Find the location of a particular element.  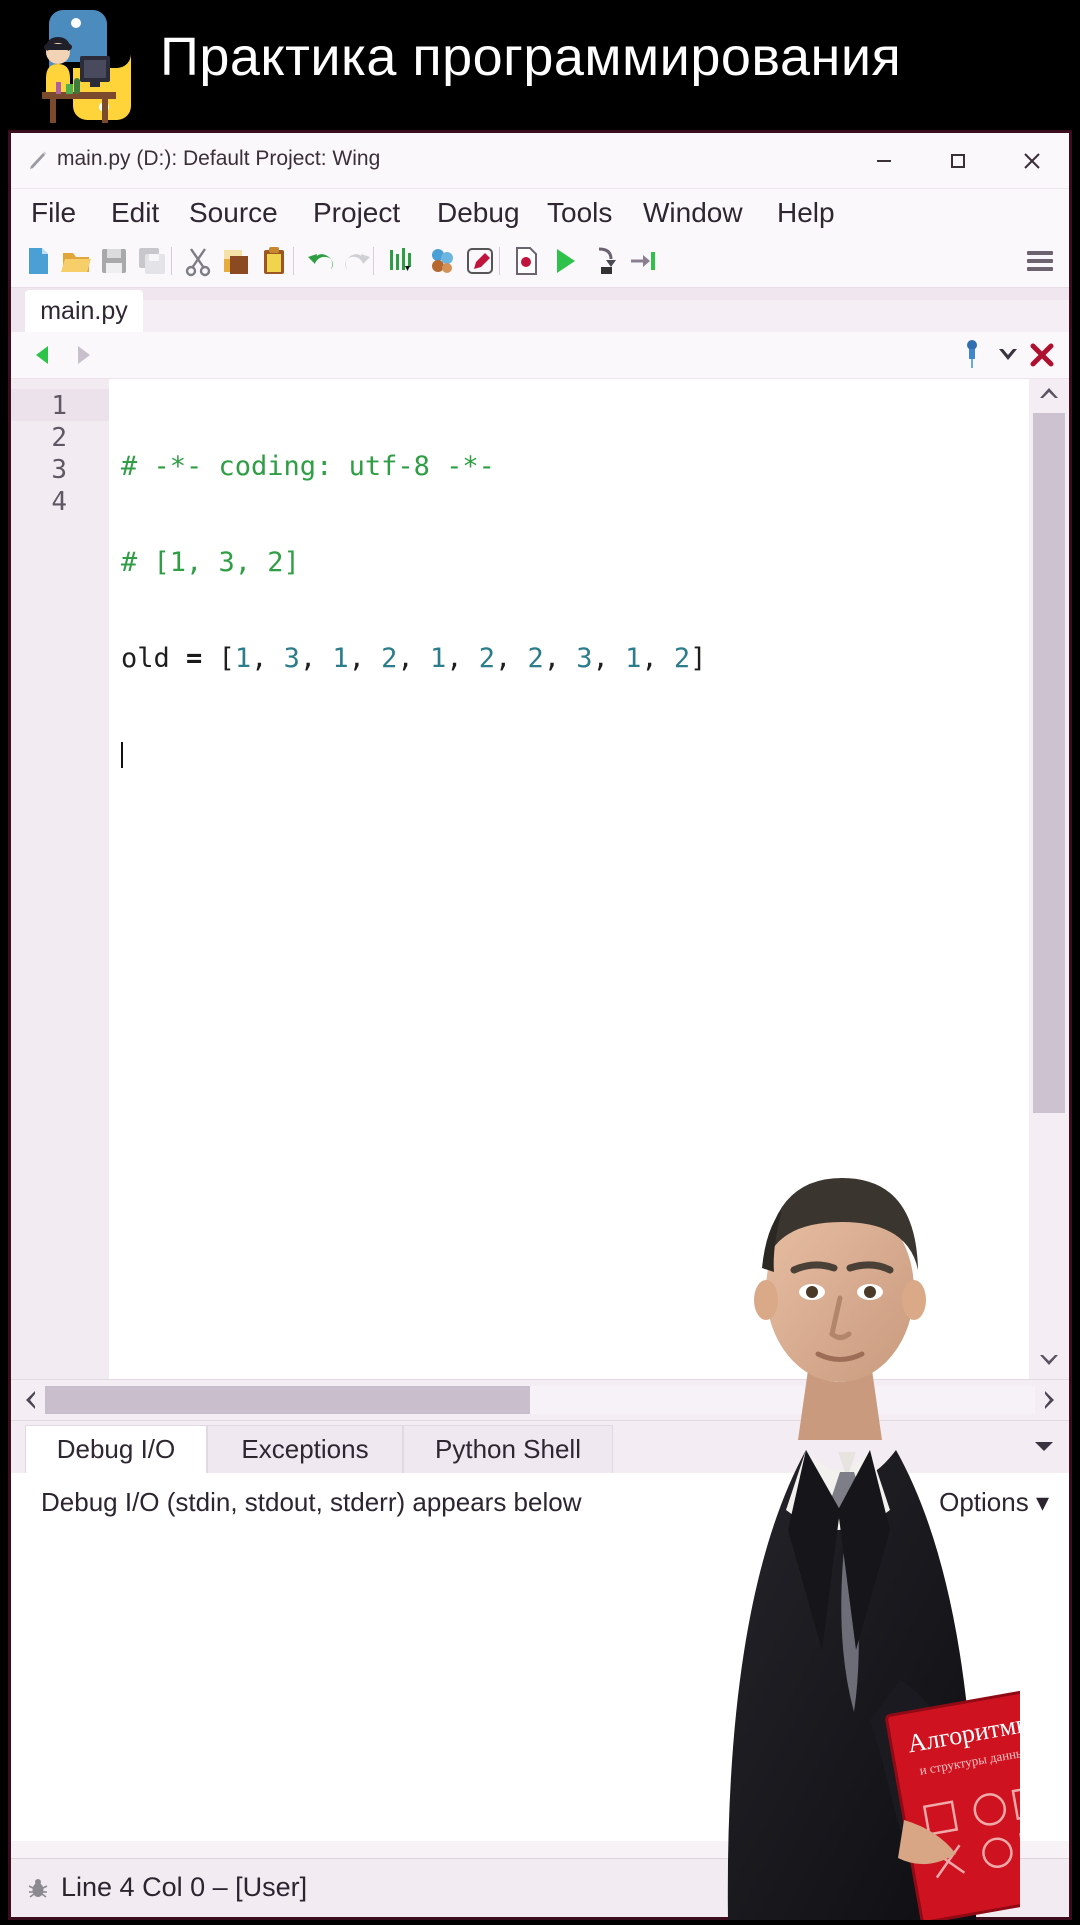

debug-config-icon is located at coordinates (480, 261).